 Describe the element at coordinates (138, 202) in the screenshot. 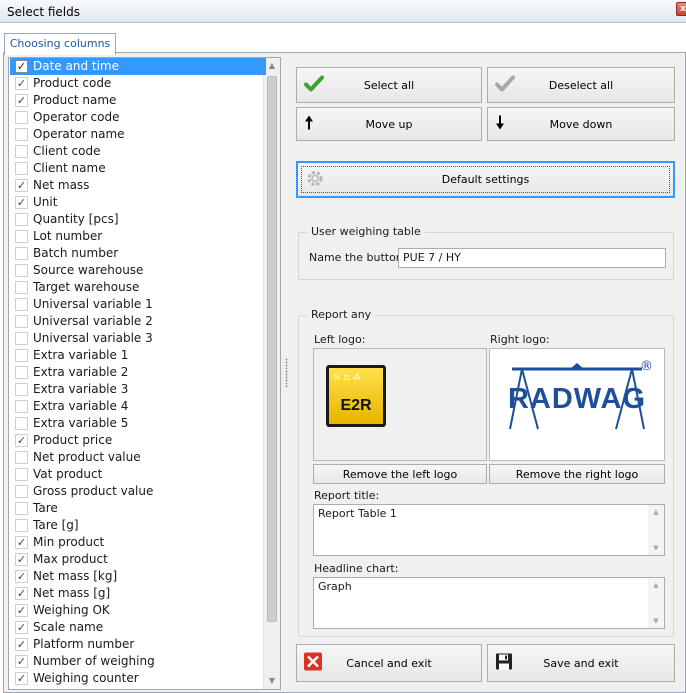

I see `field-list-item: ✓ Unit` at that location.